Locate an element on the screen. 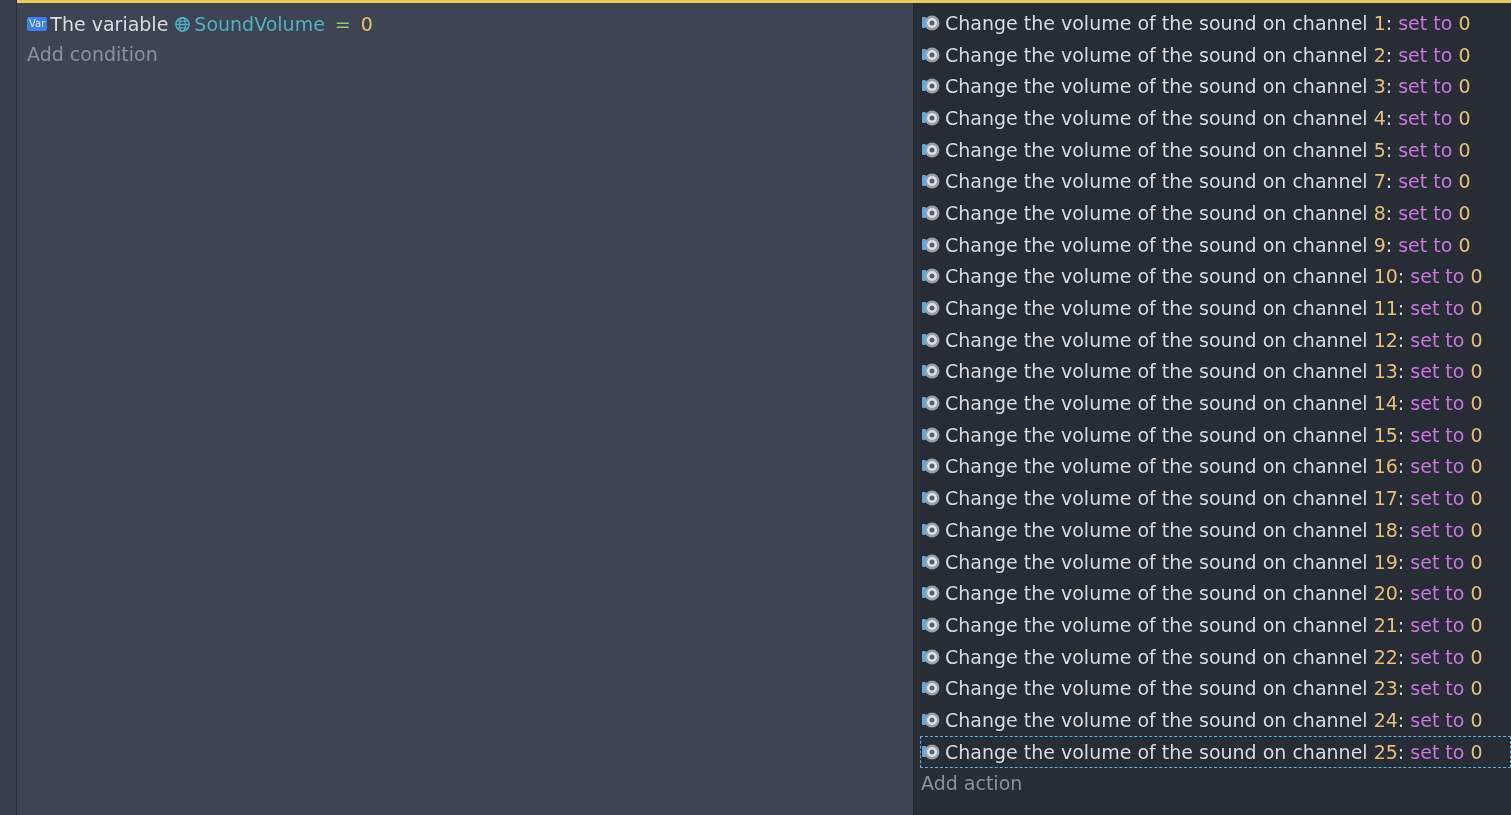  action-text: Change the volume of the sound on channel 18: set to 0 is located at coordinates (1214, 529).